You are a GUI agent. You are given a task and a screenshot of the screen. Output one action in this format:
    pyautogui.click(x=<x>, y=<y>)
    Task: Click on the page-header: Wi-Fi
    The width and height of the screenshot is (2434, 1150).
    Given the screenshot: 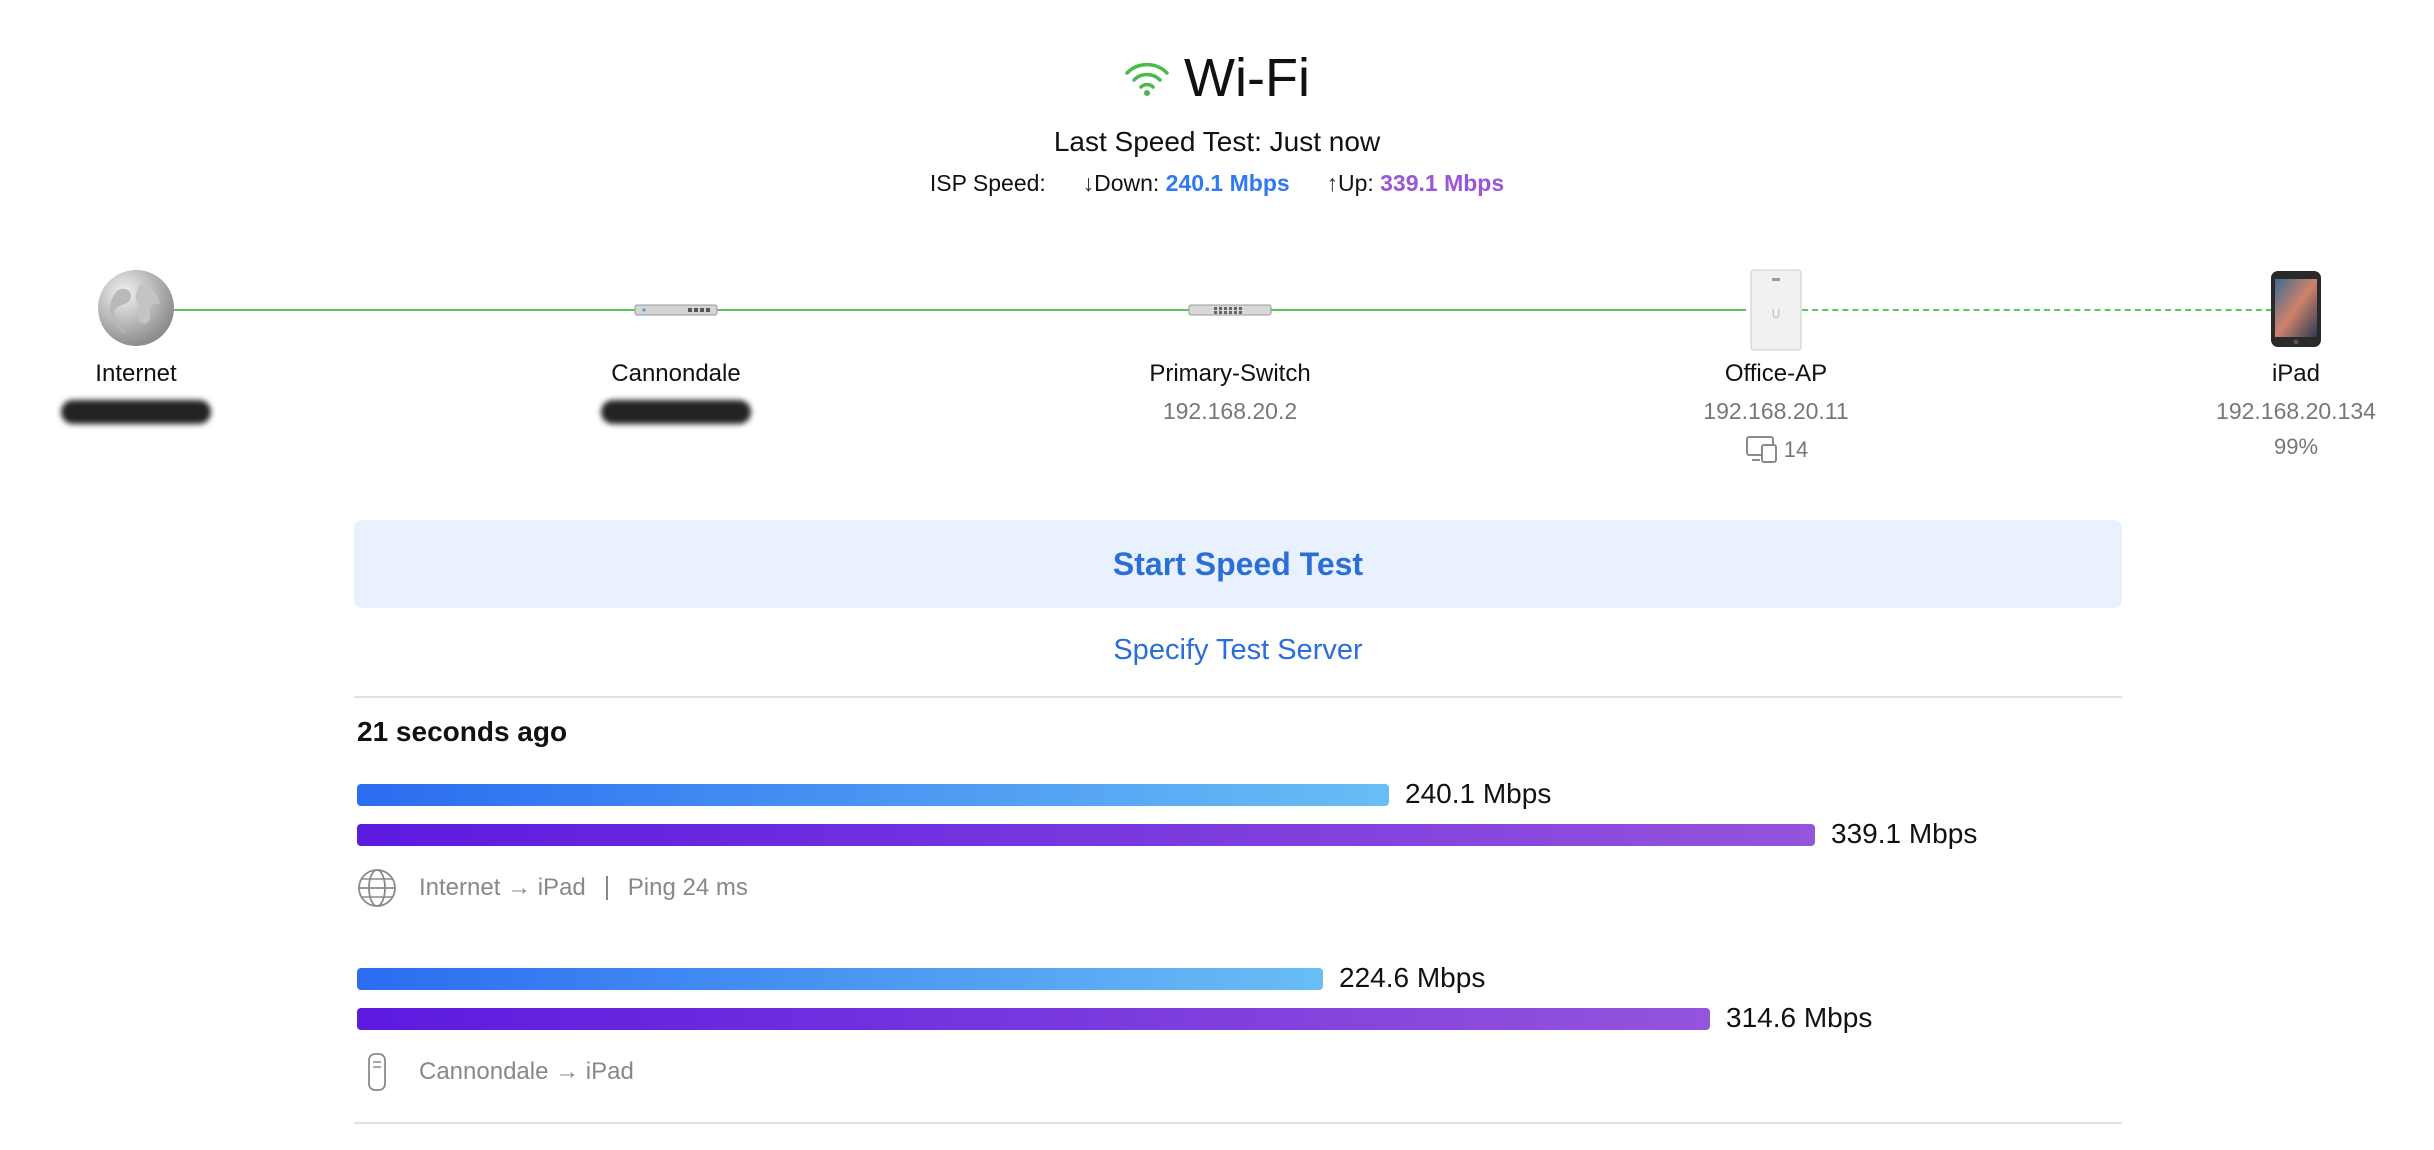 What is the action you would take?
    pyautogui.click(x=1217, y=78)
    